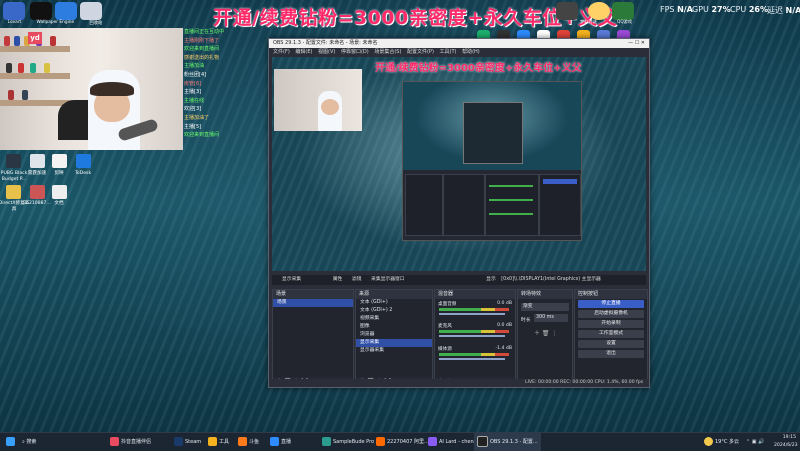  I want to click on obs-titlebar: OBS 29.1.3 - 配置文件: 未命名 - 场景: 未命名 — ☐ ✕, so click(459, 43).